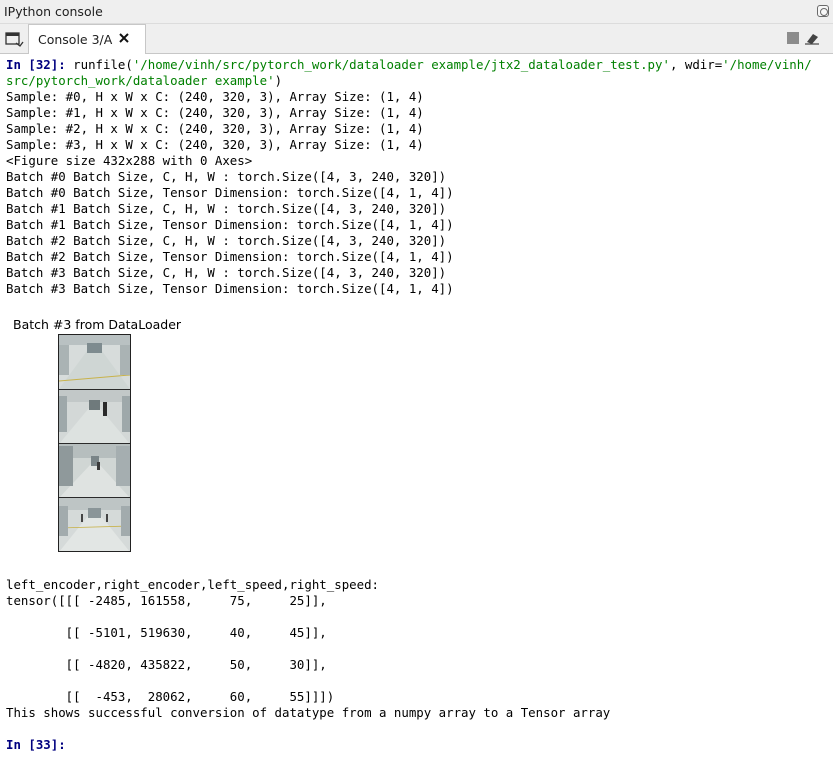 The height and width of the screenshot is (775, 833). I want to click on output-line: <Figure size 432x288 with 0 Axes>, so click(129, 160).